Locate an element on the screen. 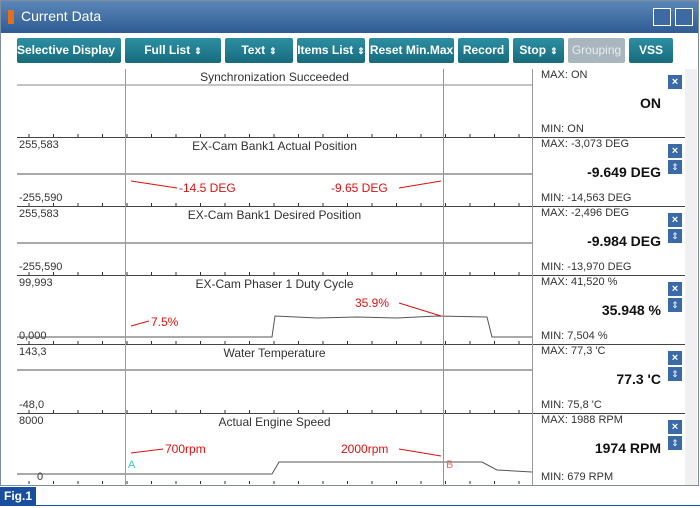 The width and height of the screenshot is (700, 508). current-value: -9.649 DEG is located at coordinates (624, 172).